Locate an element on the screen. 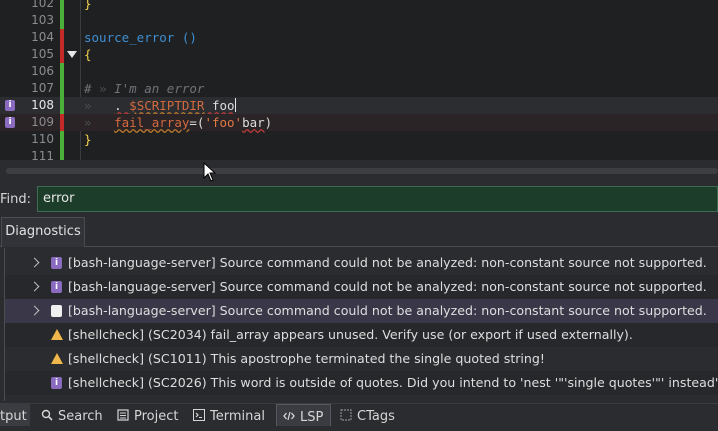 This screenshot has width=718, height=431. code-text: » fail_array=('foo'bar) is located at coordinates (178, 122).